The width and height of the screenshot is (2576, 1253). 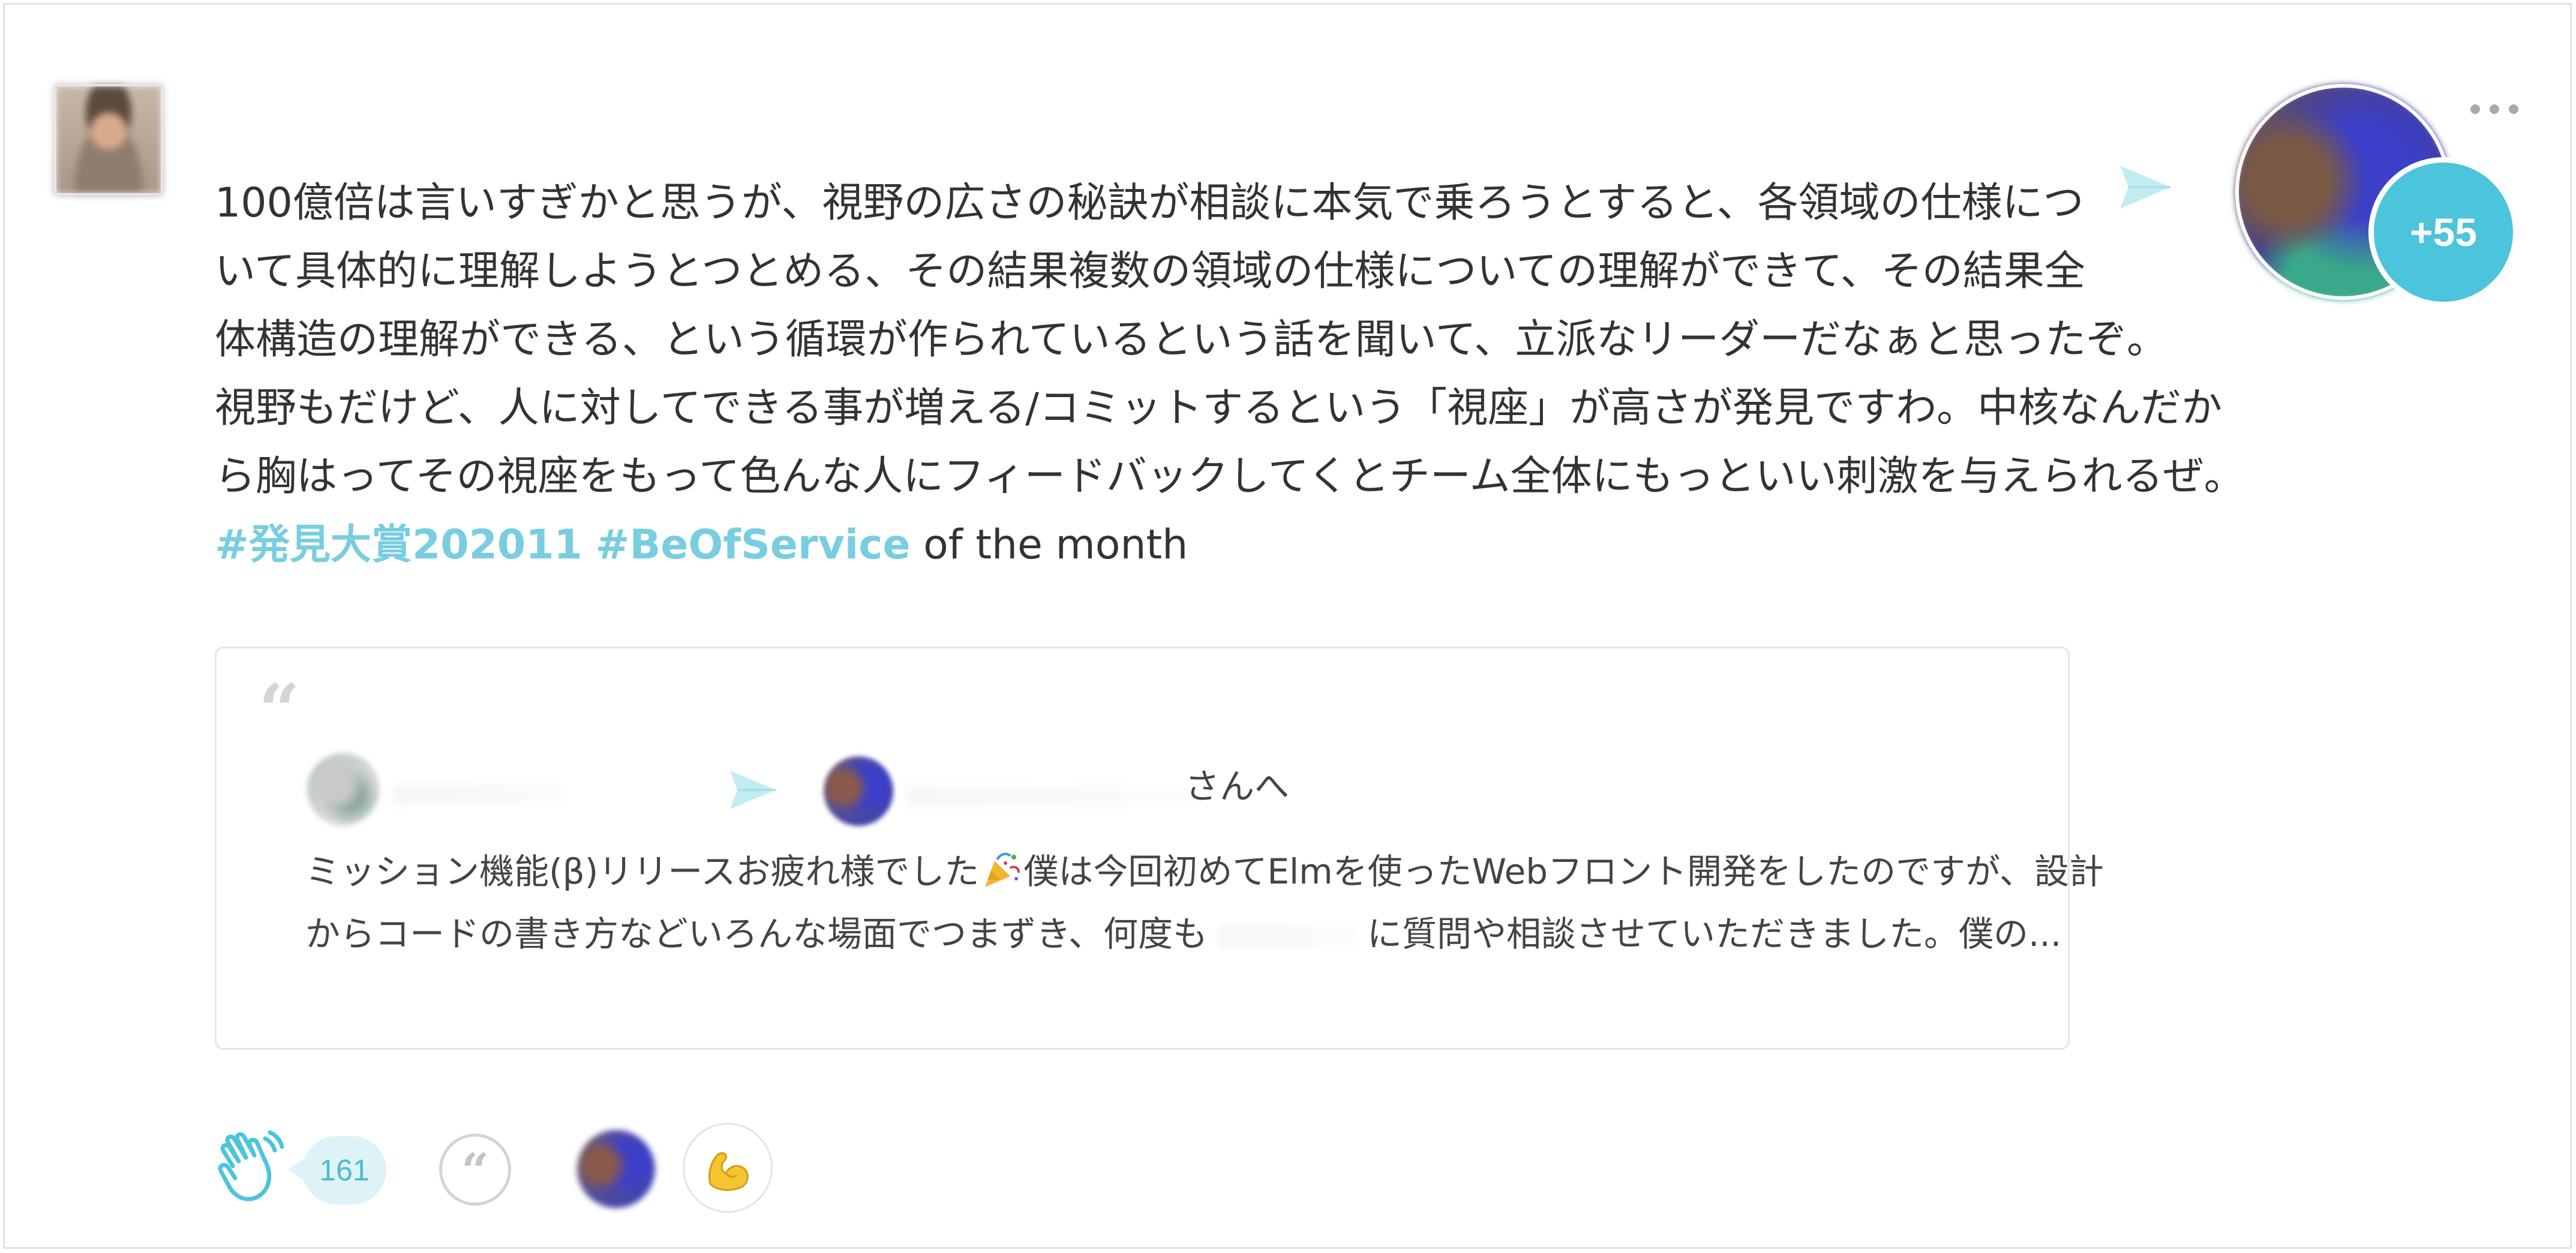 What do you see at coordinates (1287, 936) in the screenshot?
I see `mentioned-name-redacted` at bounding box center [1287, 936].